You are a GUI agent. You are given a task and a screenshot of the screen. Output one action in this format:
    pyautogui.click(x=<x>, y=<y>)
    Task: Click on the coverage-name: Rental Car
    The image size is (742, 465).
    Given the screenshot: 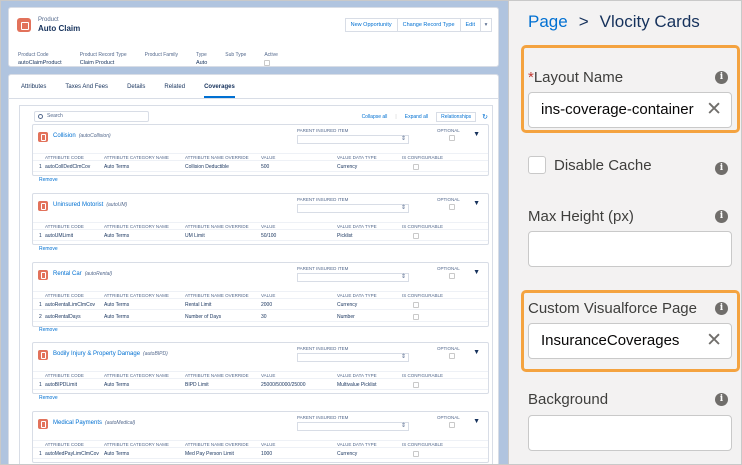 What is the action you would take?
    pyautogui.click(x=67, y=274)
    